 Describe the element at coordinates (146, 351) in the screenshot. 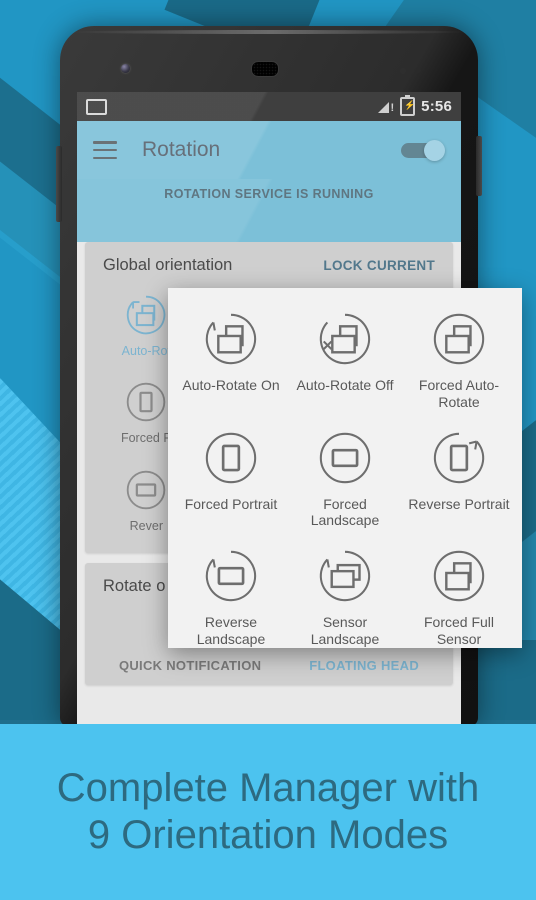

I see `mode-label: Auto-Rot` at that location.